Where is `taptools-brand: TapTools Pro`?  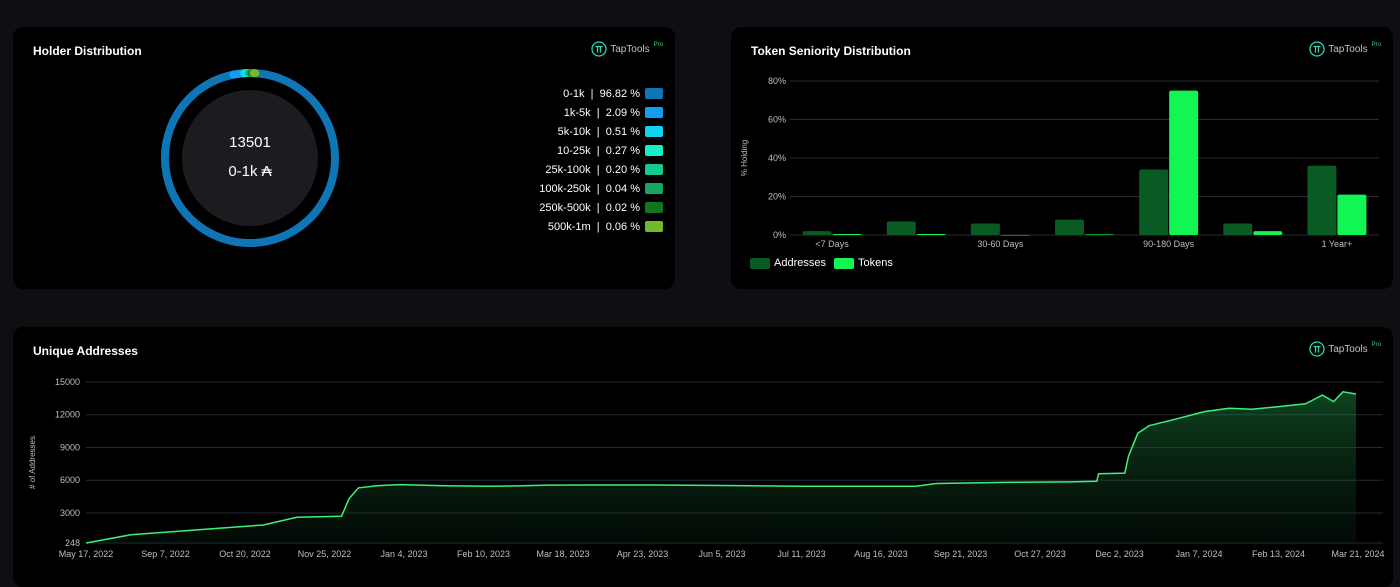
taptools-brand: TapTools Pro is located at coordinates (627, 49).